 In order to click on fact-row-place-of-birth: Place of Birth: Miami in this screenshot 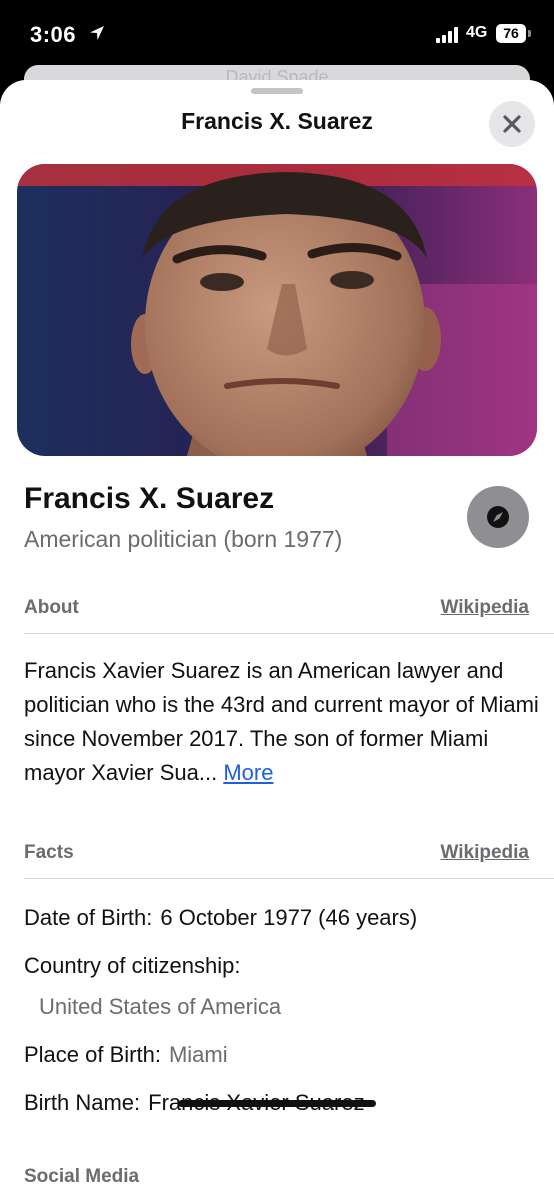, I will do `click(126, 1055)`.